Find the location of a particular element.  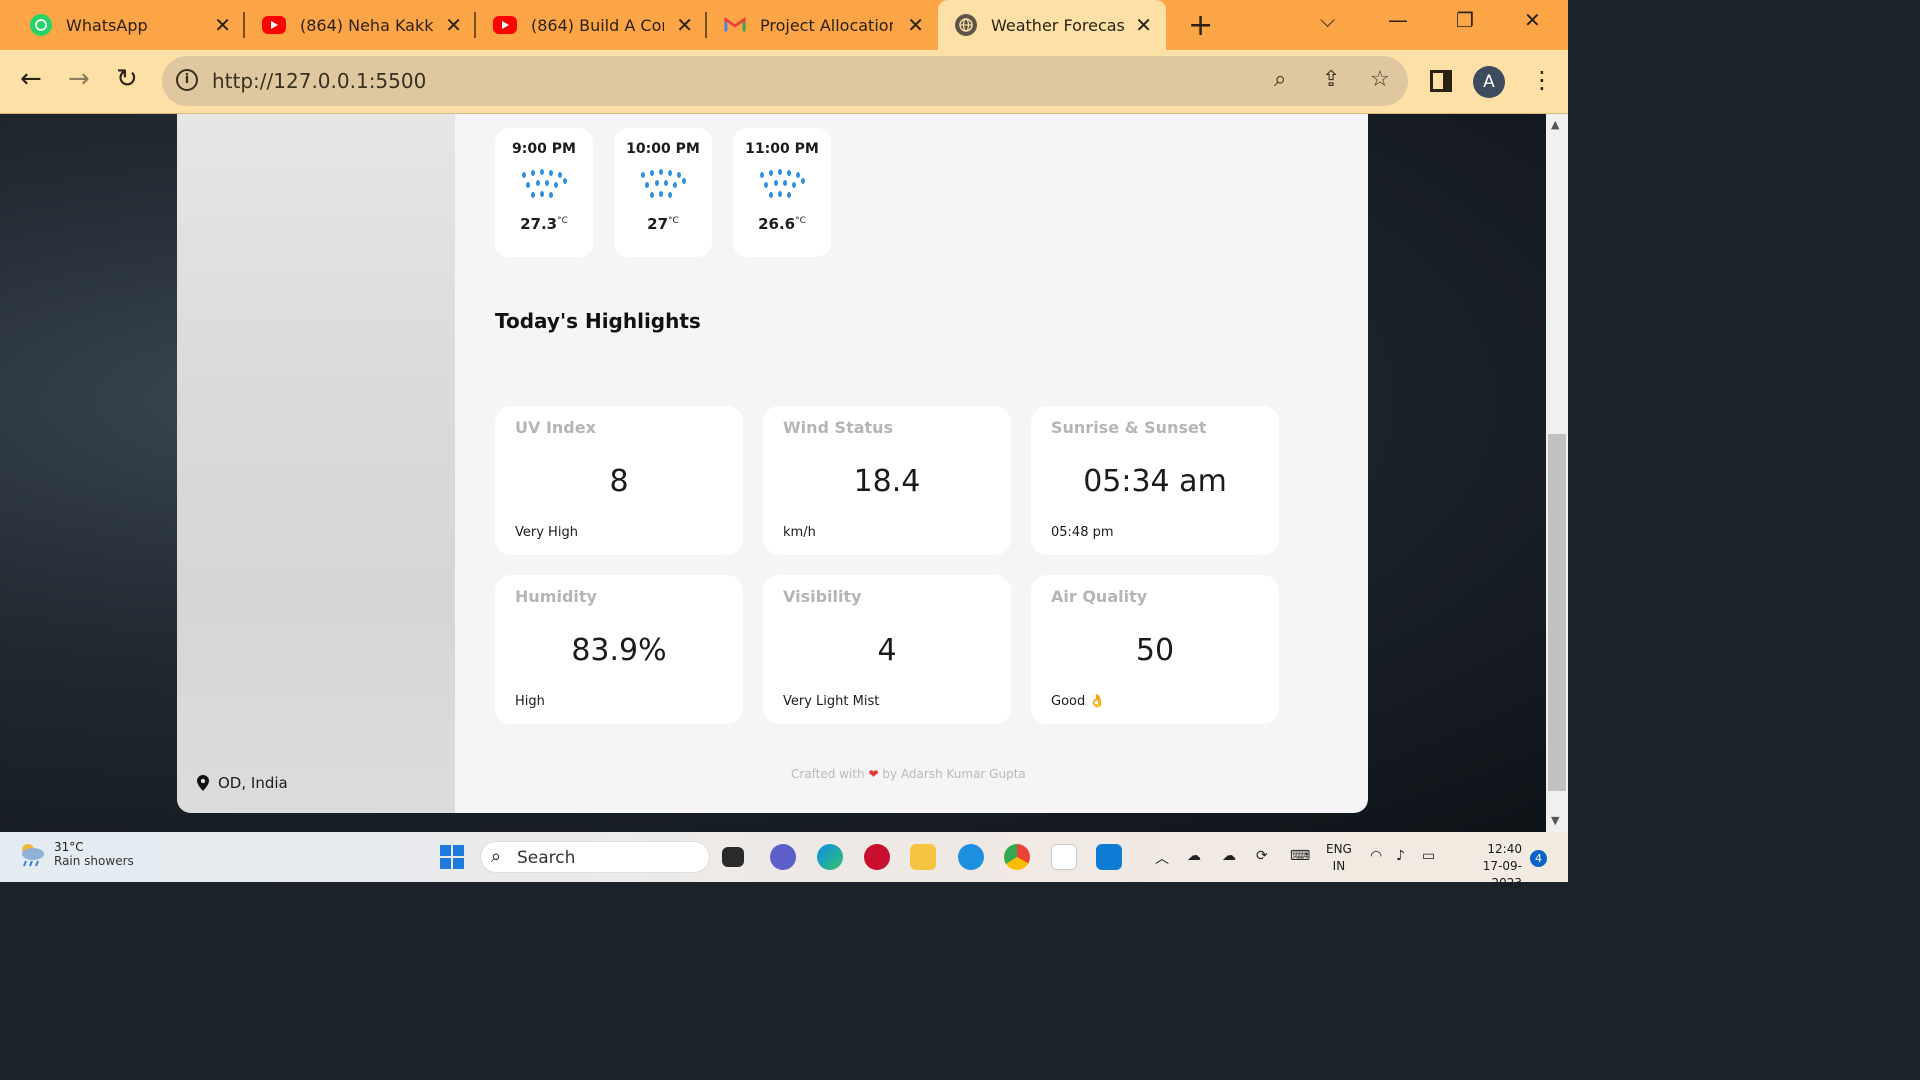

whatsapp-icon is located at coordinates (41, 25).